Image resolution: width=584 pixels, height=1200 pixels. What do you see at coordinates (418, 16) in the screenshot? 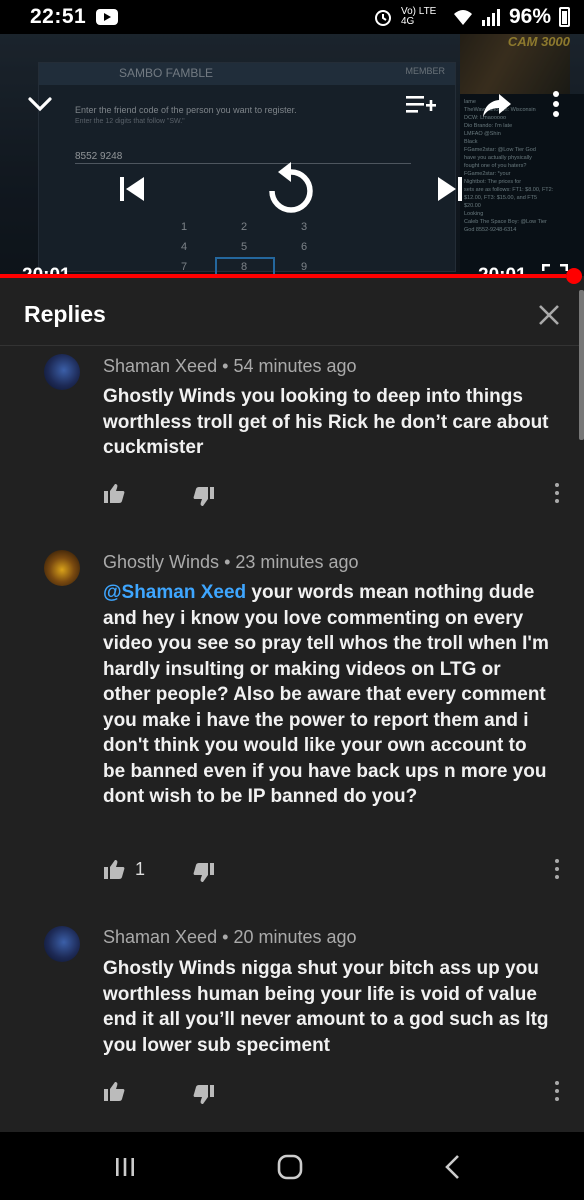
I see `network-label: Vo) LTE 4G` at bounding box center [418, 16].